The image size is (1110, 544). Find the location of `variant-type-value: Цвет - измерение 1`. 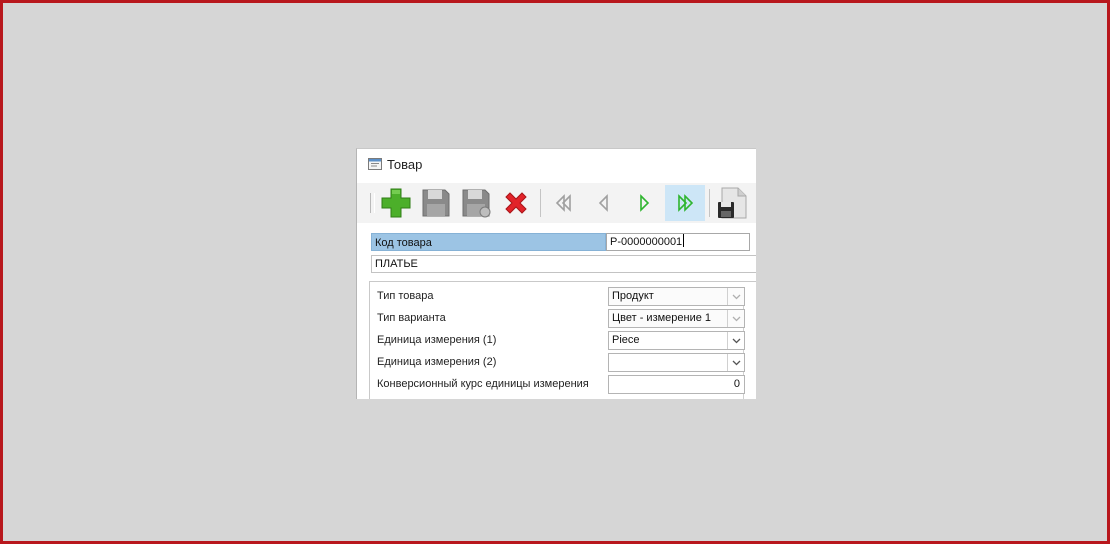

variant-type-value: Цвет - измерение 1 is located at coordinates (662, 318).